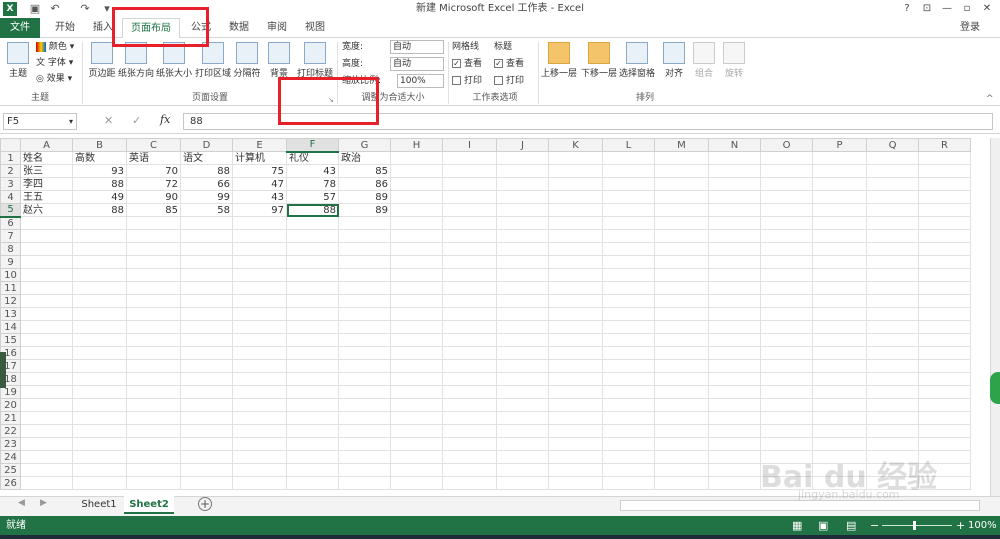 The width and height of the screenshot is (1000, 539). What do you see at coordinates (40, 121) in the screenshot?
I see `name-box: F5 ▾` at bounding box center [40, 121].